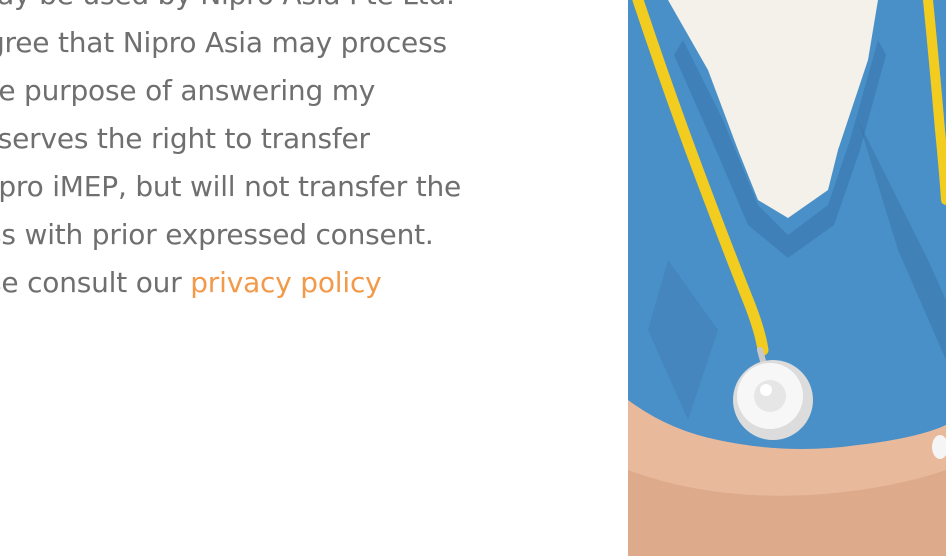 This screenshot has width=946, height=556. I want to click on consent-line: may be used by Nipro Asia Pte Ltd., so click(295, 9).